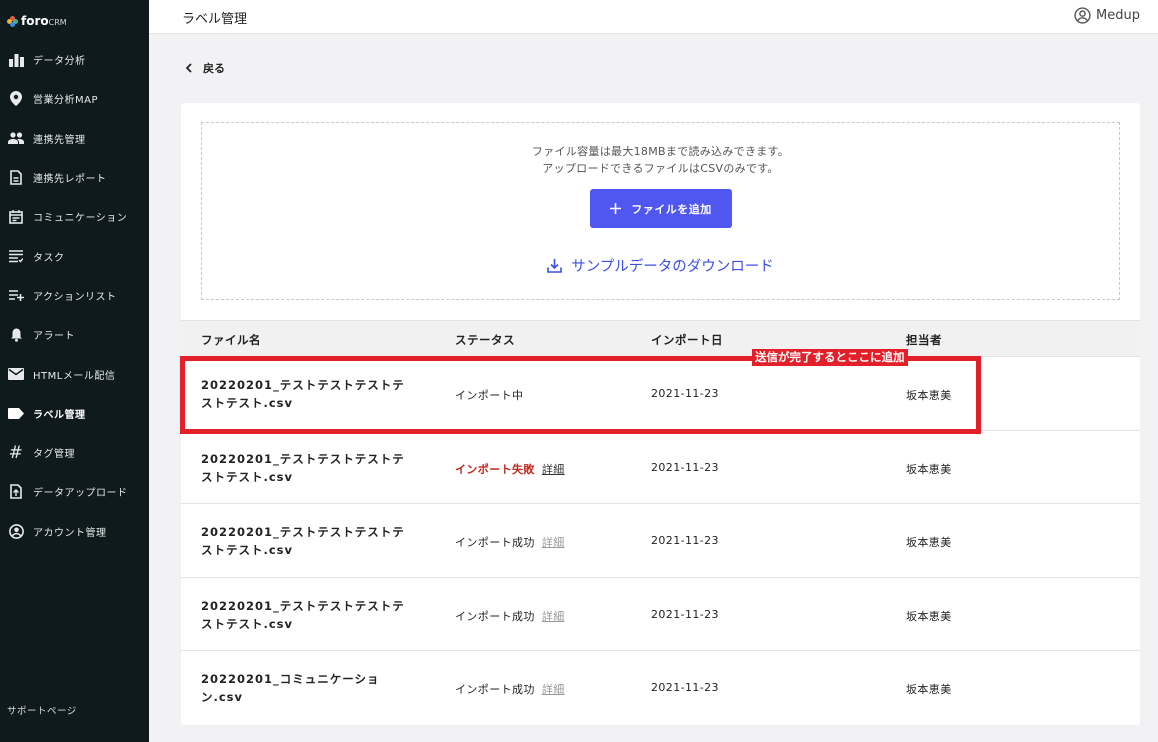 The height and width of the screenshot is (742, 1158). Describe the element at coordinates (924, 340) in the screenshot. I see `column-header-owner: 担当者` at that location.